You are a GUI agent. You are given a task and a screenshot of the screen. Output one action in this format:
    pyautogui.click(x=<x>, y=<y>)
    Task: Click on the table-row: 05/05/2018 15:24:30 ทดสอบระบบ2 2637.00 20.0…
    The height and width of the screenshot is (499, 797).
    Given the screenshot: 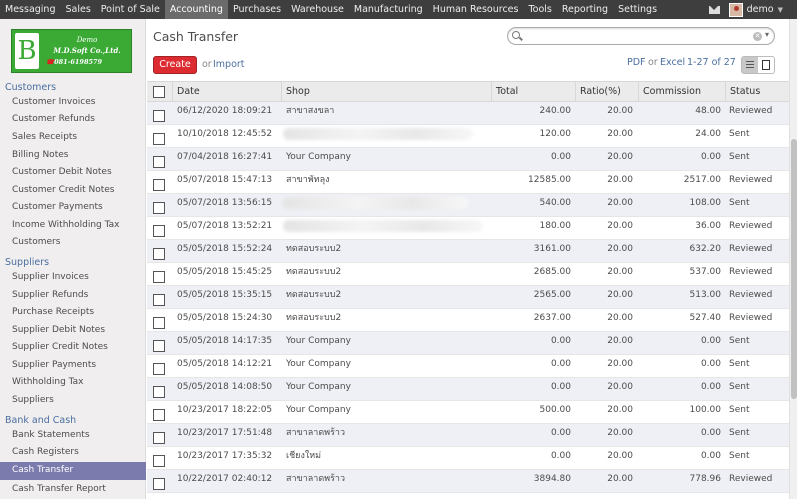 What is the action you would take?
    pyautogui.click(x=472, y=320)
    